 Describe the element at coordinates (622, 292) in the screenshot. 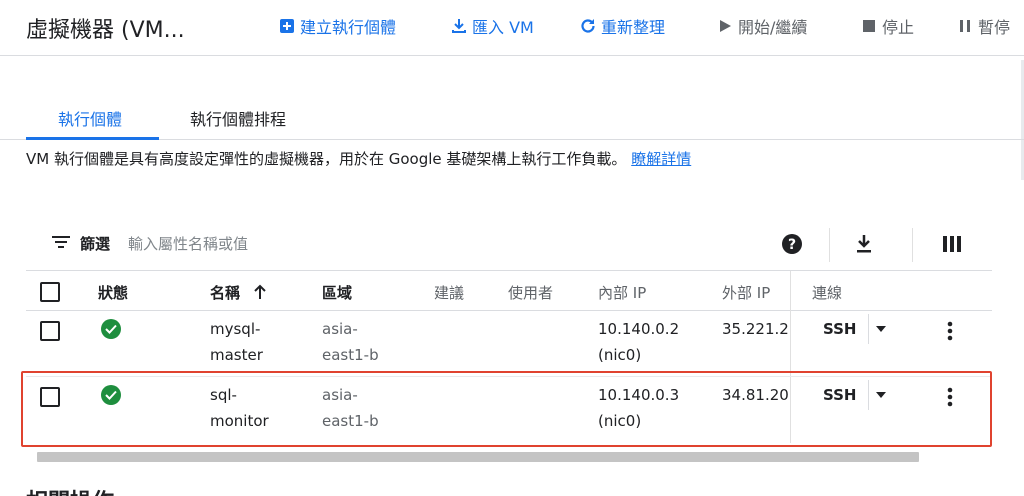

I see `column-internal-ip: 內部 IP` at that location.